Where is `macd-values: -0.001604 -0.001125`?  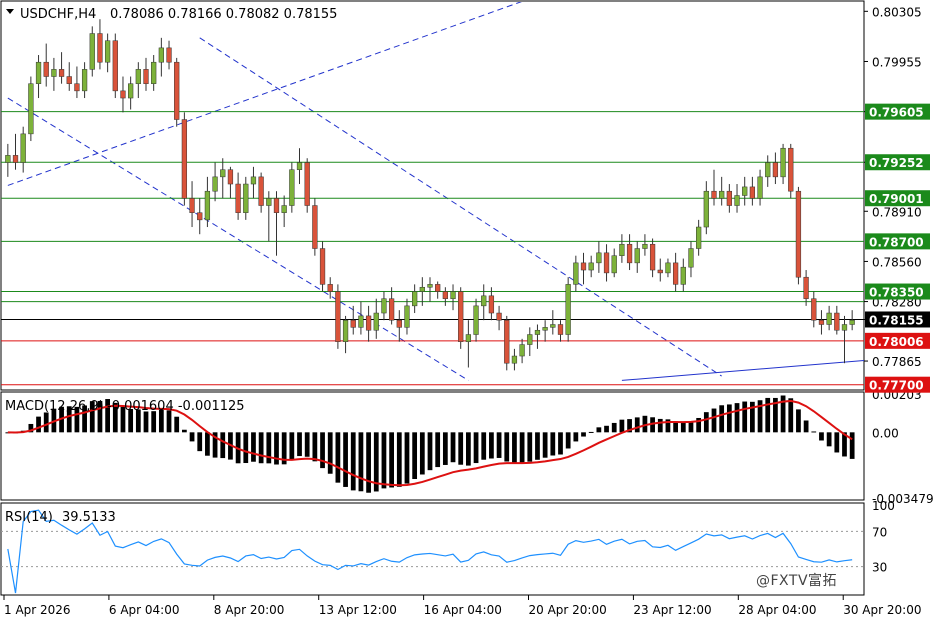 macd-values: -0.001604 -0.001125 is located at coordinates (176, 406).